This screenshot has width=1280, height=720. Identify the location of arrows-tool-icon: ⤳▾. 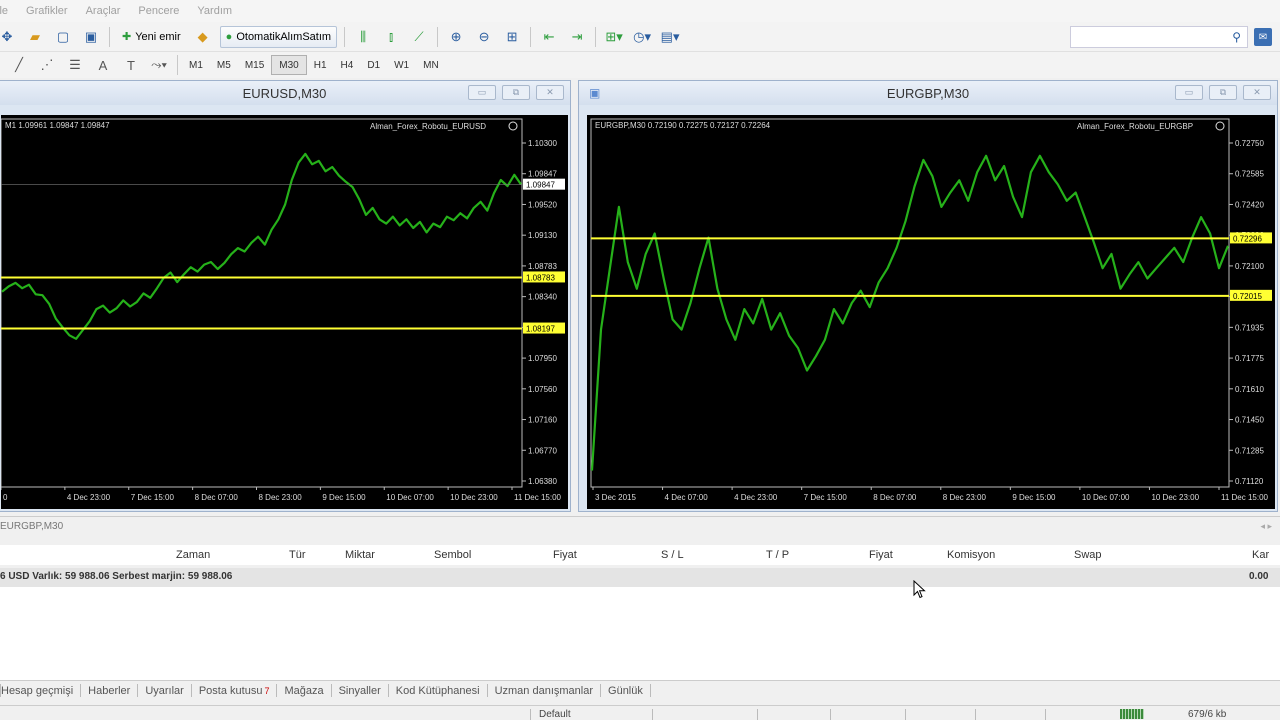
(159, 65).